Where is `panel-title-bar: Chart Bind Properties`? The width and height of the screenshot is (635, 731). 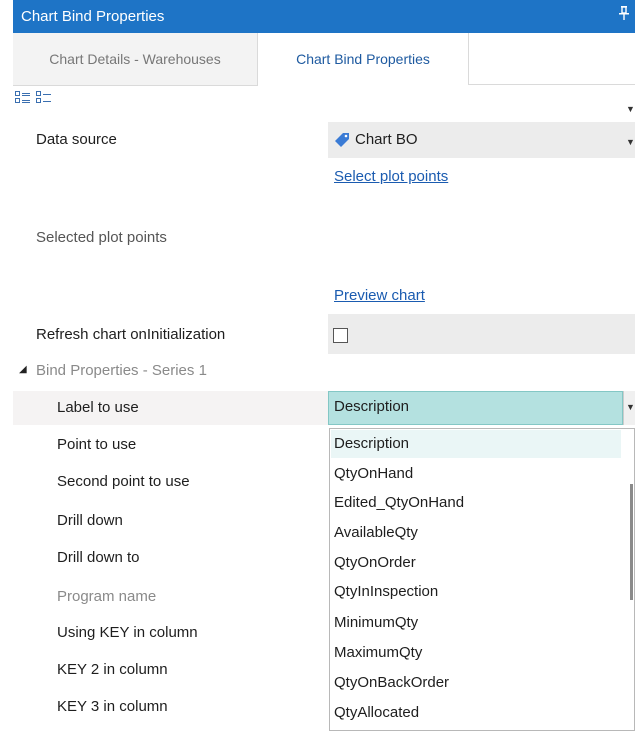 panel-title-bar: Chart Bind Properties is located at coordinates (324, 16).